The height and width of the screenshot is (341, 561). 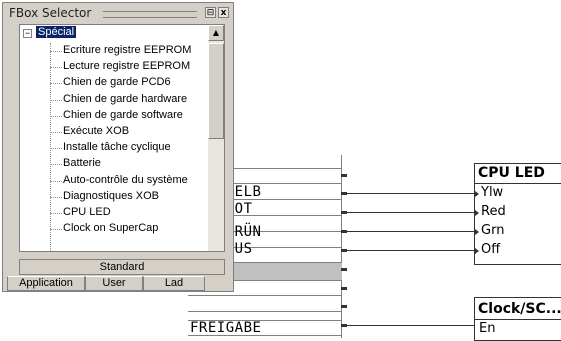 I want to click on tree-item-label: Exécute XOB, so click(x=96, y=131).